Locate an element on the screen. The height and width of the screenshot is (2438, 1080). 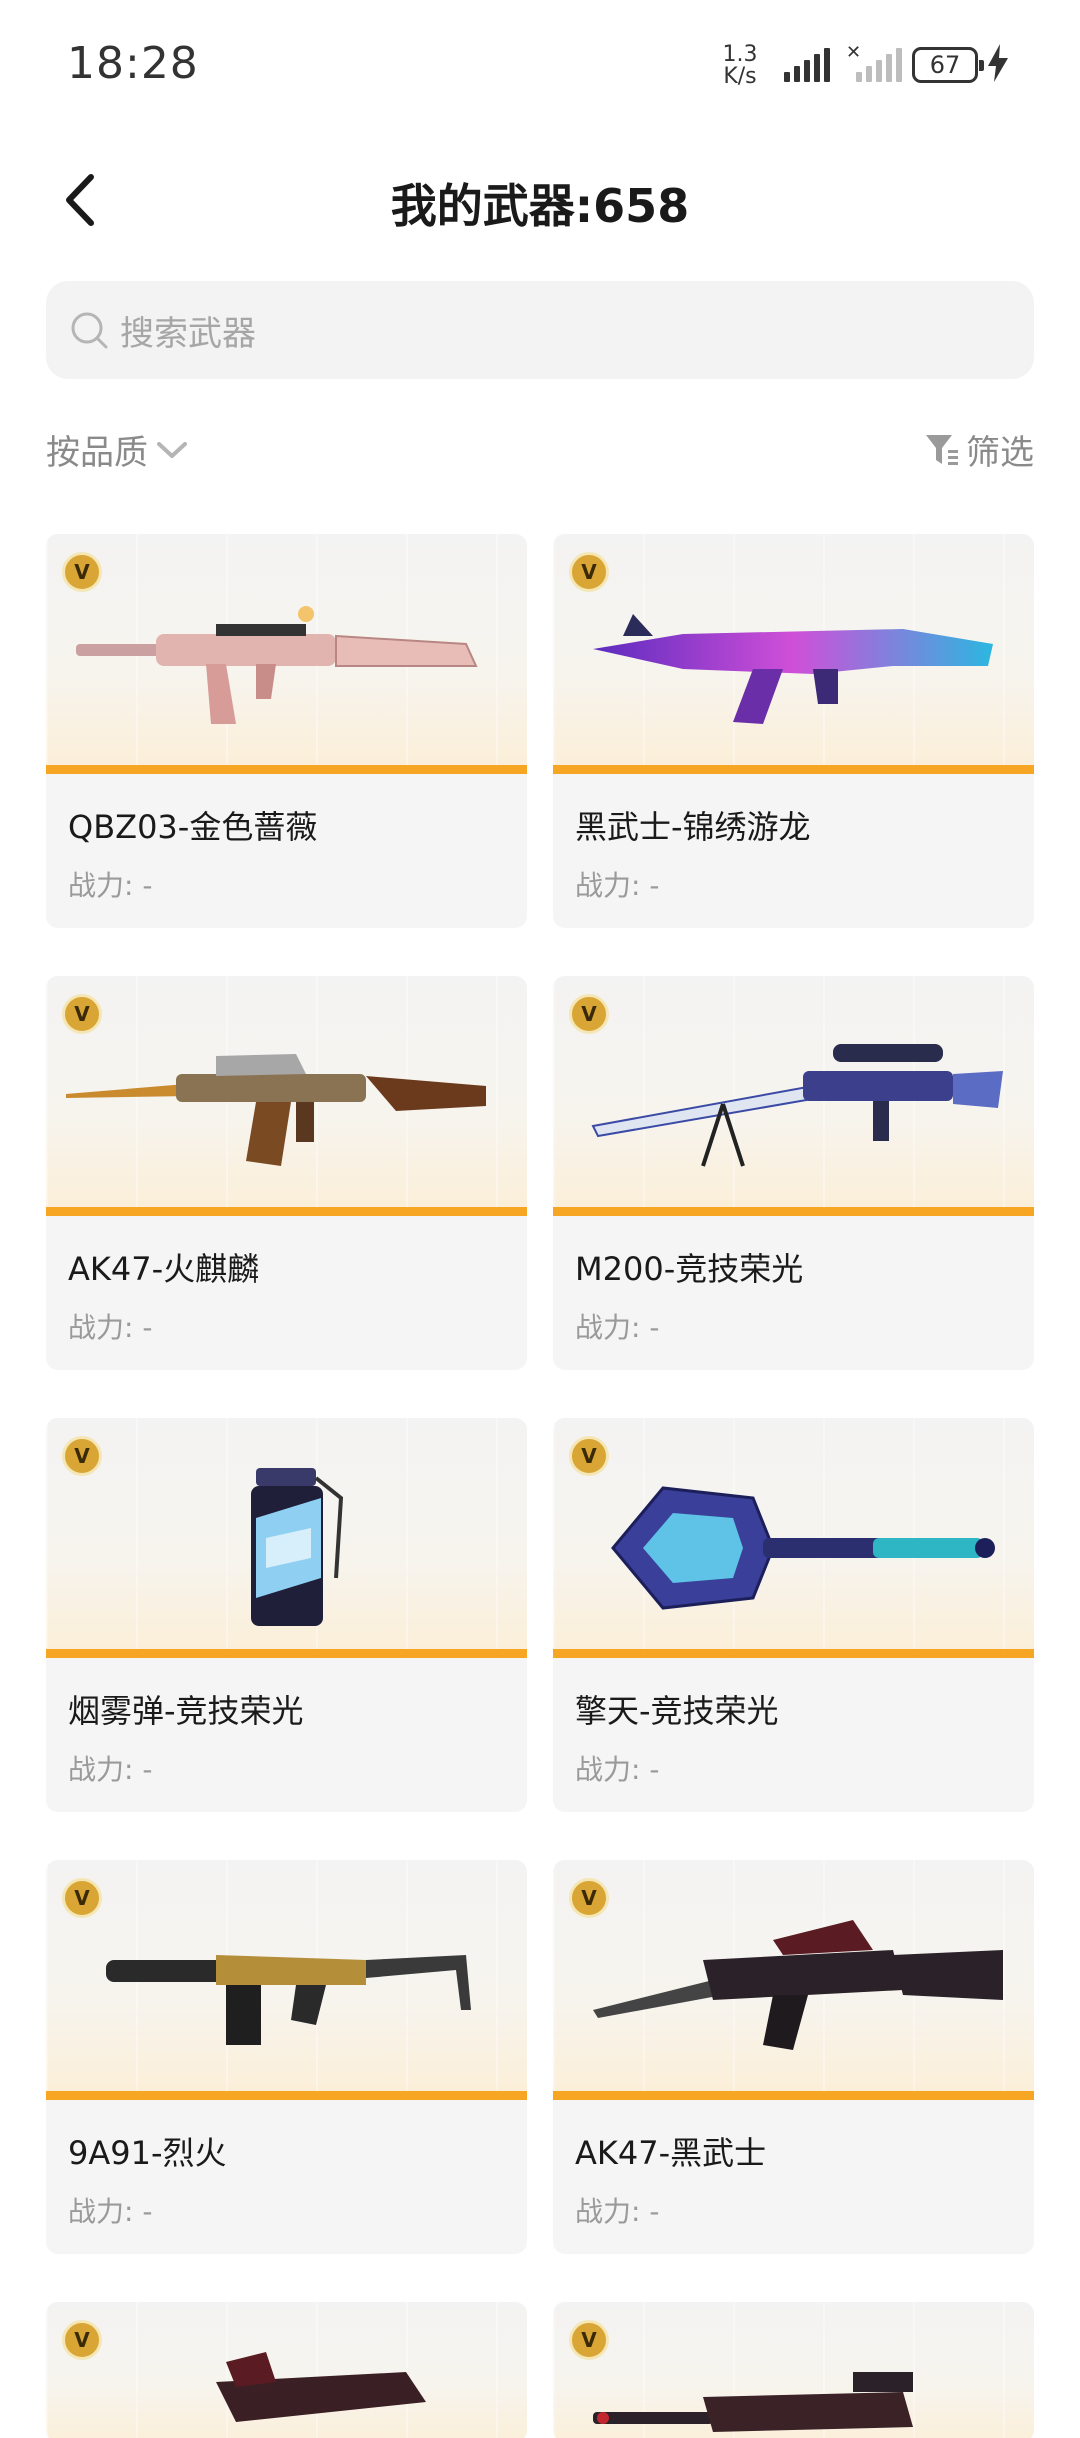
weapon-name: 9A91-烈火 is located at coordinates (147, 2153).